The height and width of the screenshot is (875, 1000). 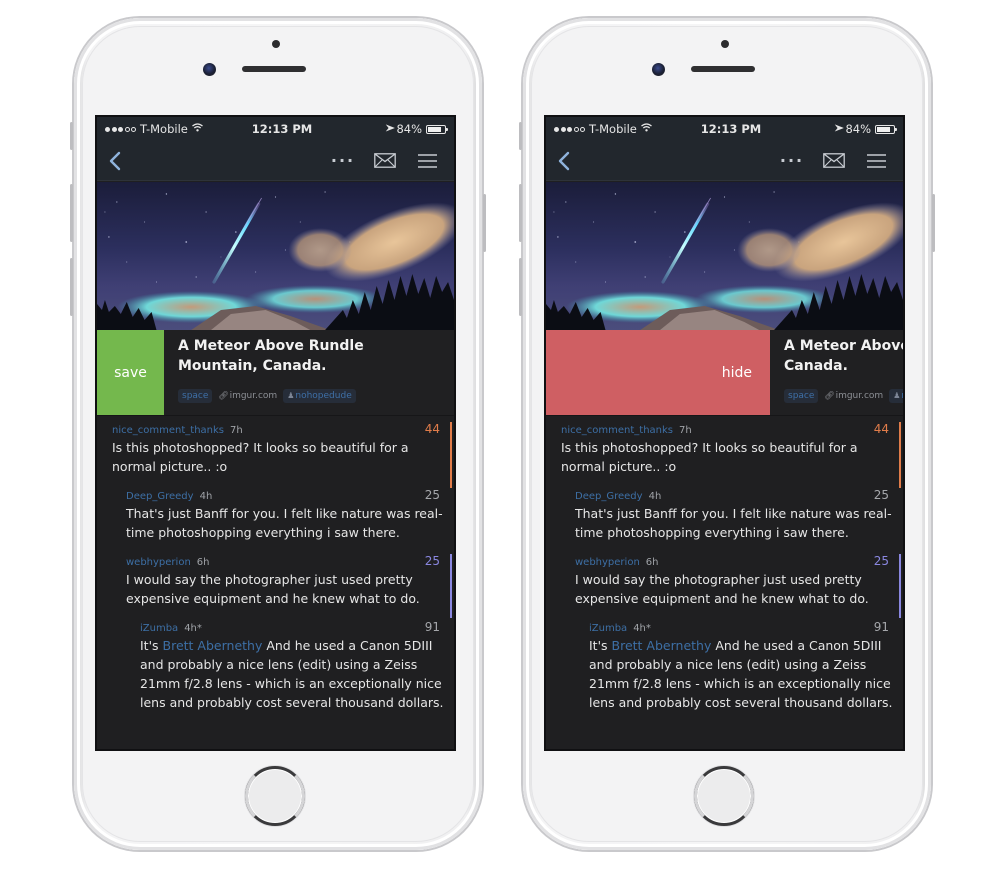 I want to click on location-arrow-icon, so click(x=388, y=129).